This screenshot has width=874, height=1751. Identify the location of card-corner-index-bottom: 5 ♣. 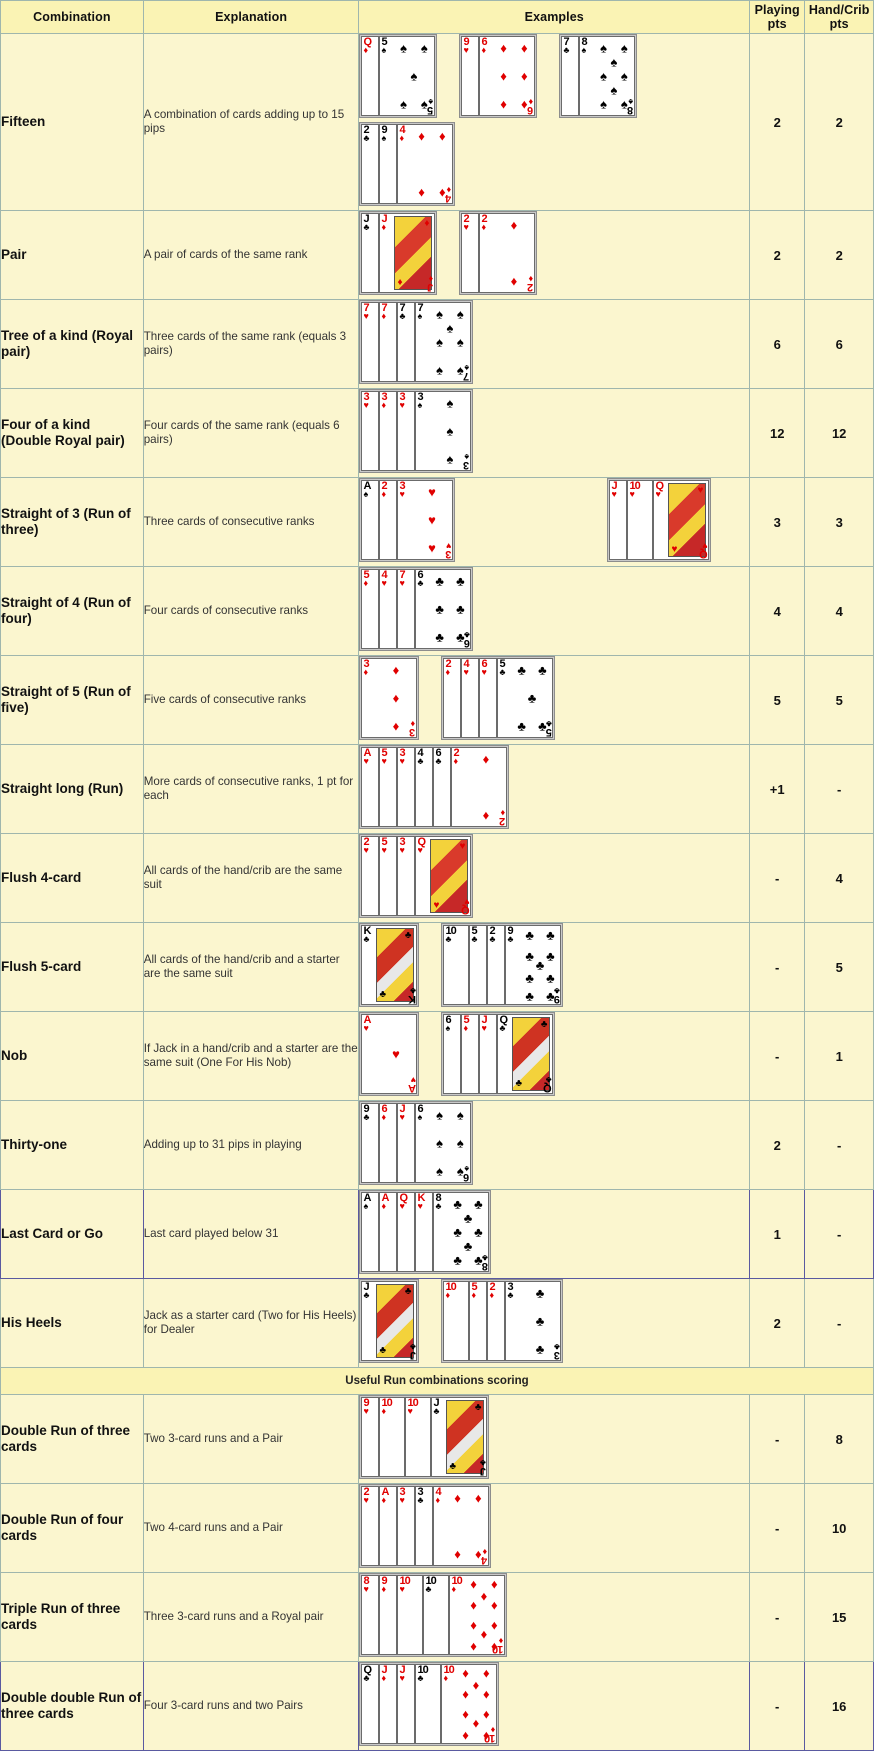
(549, 728).